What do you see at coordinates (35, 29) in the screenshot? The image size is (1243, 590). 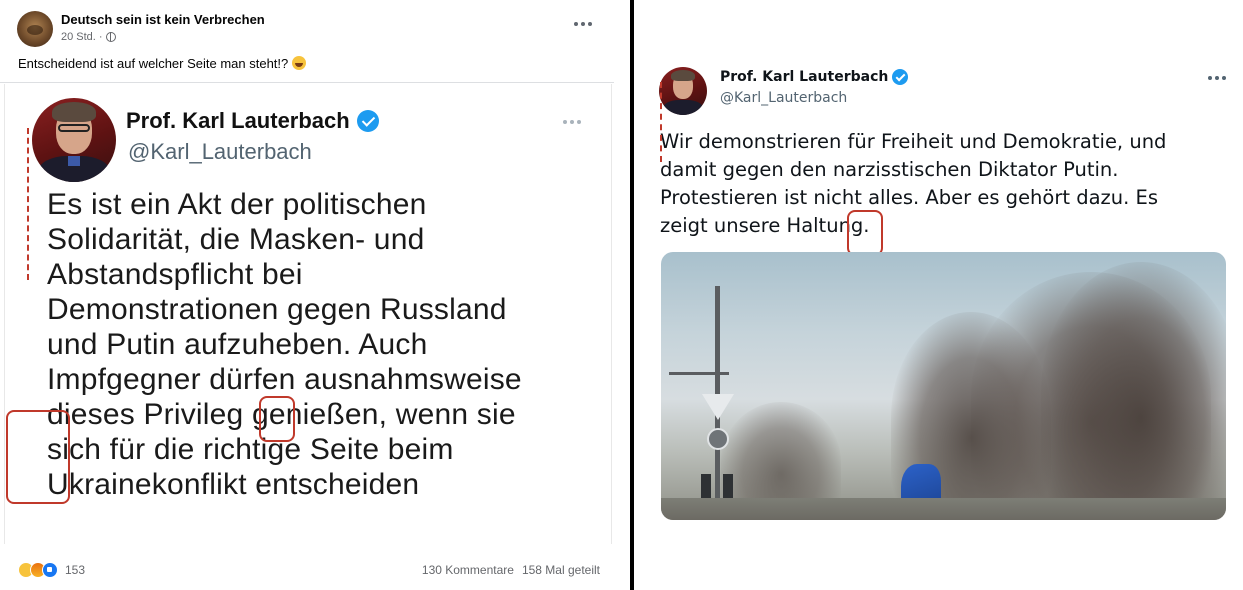 I see `page-avatar` at bounding box center [35, 29].